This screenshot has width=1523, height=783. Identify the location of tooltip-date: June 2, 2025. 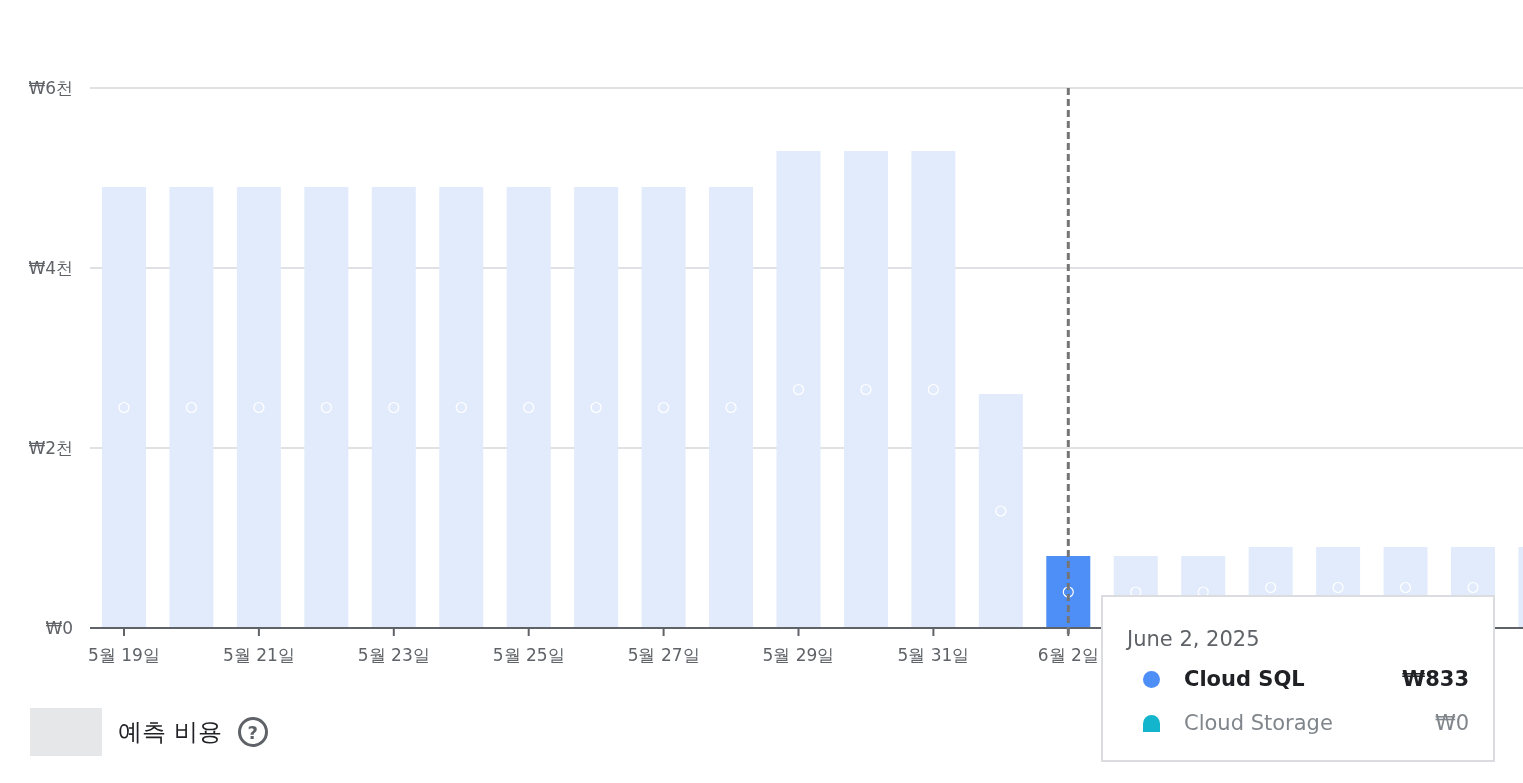
(1194, 639).